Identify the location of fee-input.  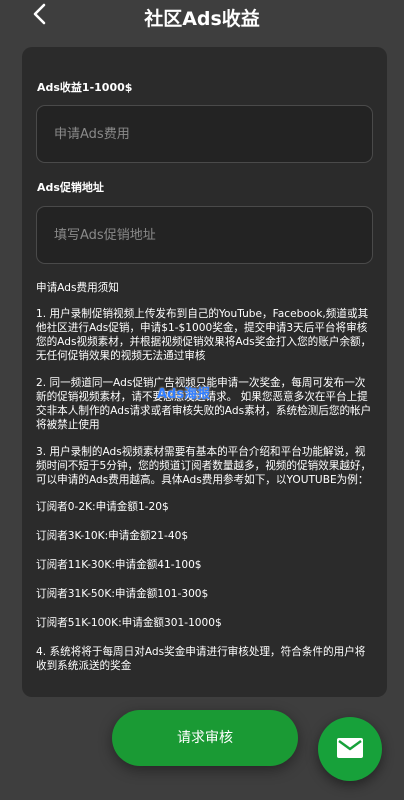
(204, 134).